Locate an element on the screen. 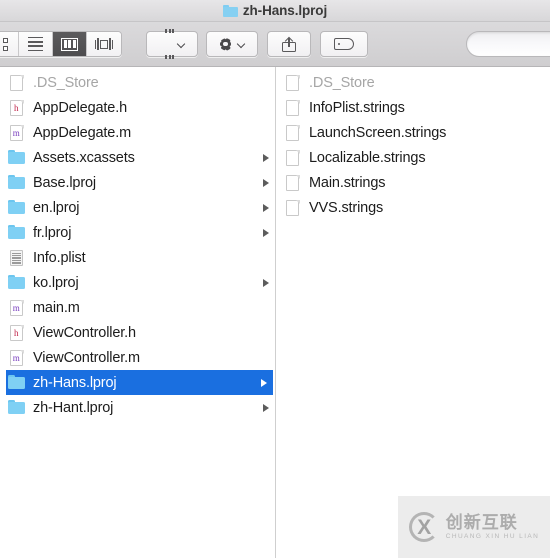 The image size is (550, 558). file-row: m ViewController.m is located at coordinates (137, 357).